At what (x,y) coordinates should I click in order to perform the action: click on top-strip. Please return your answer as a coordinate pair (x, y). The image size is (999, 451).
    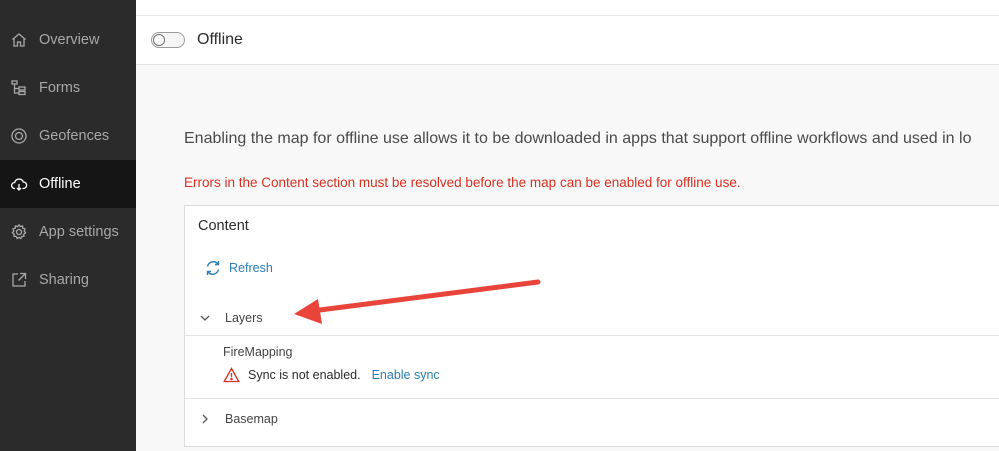
    Looking at the image, I should click on (567, 8).